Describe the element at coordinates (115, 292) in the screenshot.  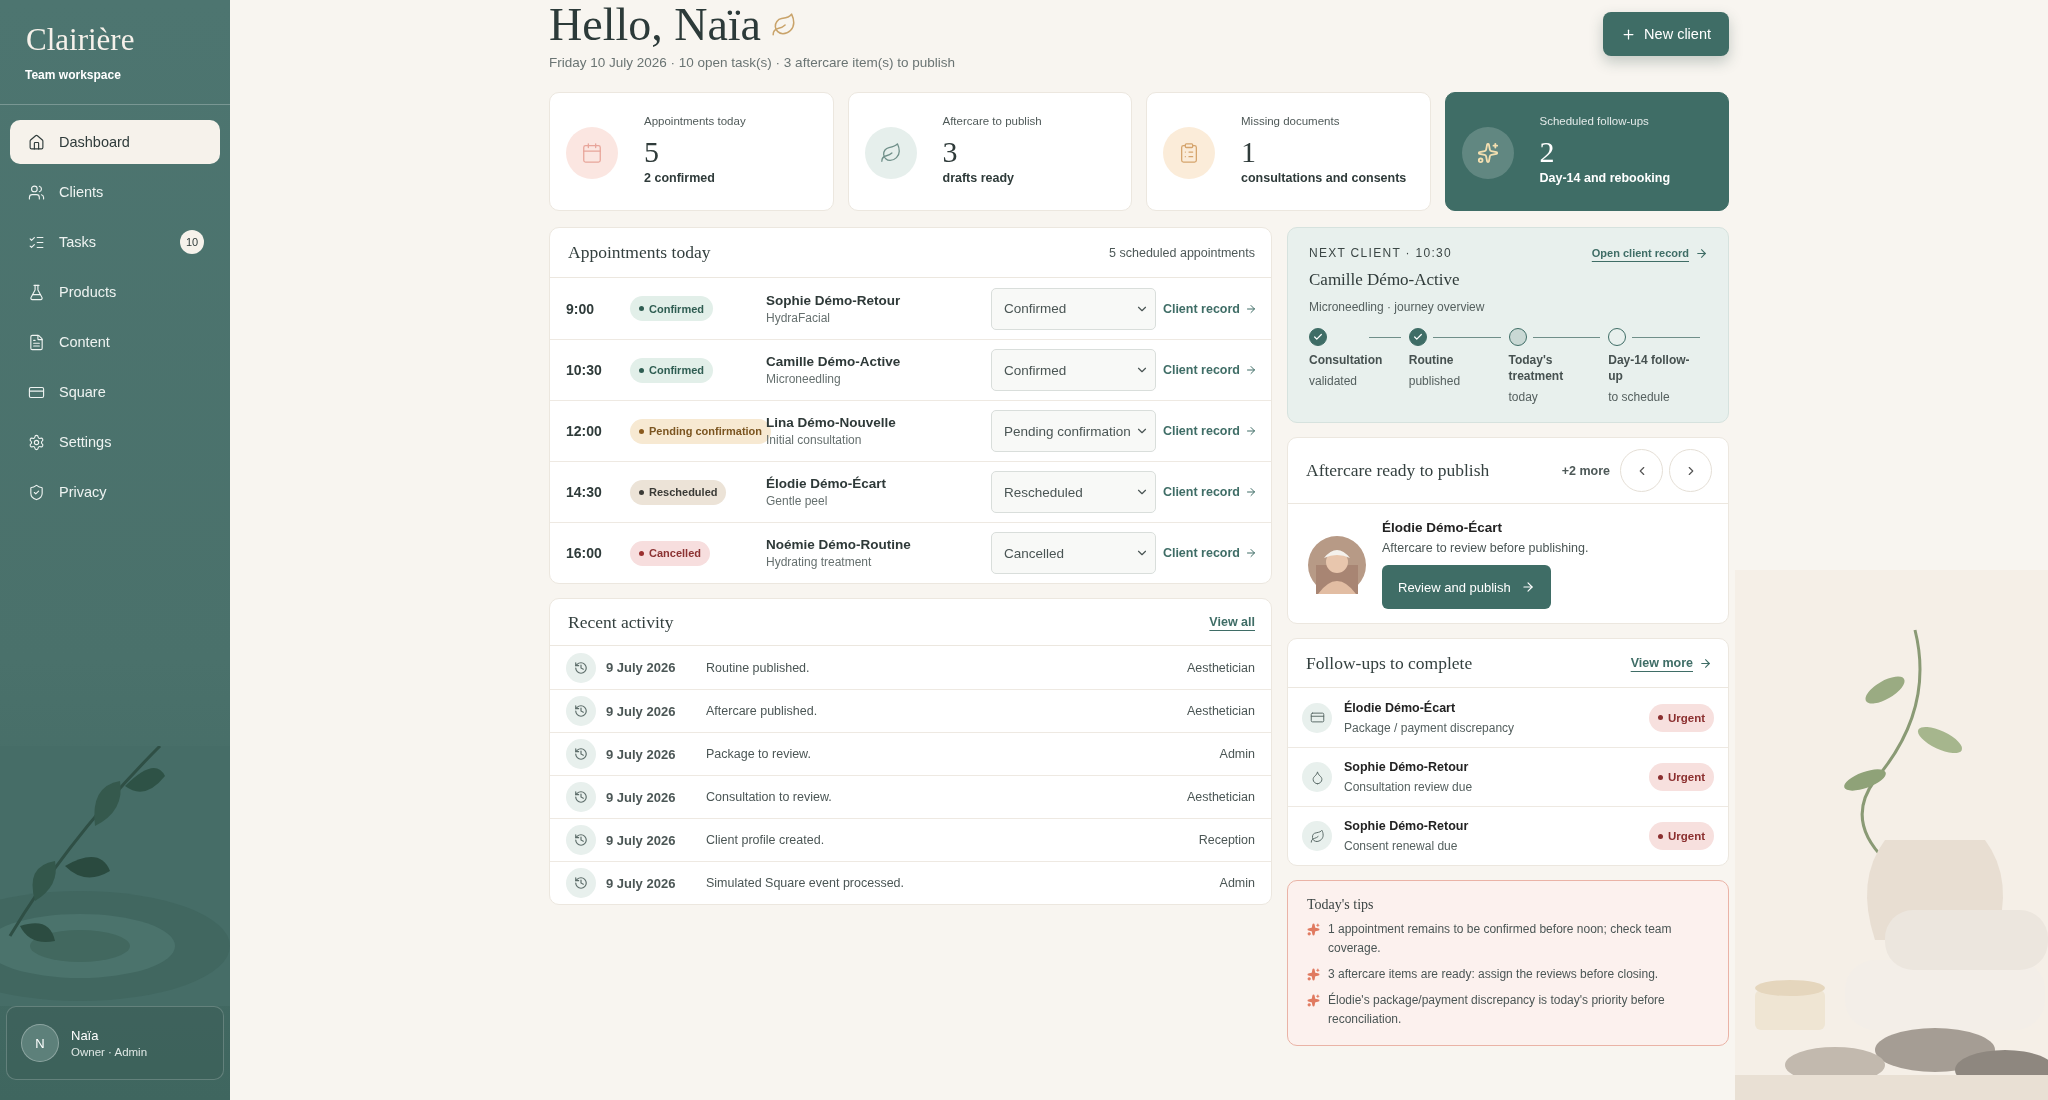
I see `nav-item: Products` at that location.